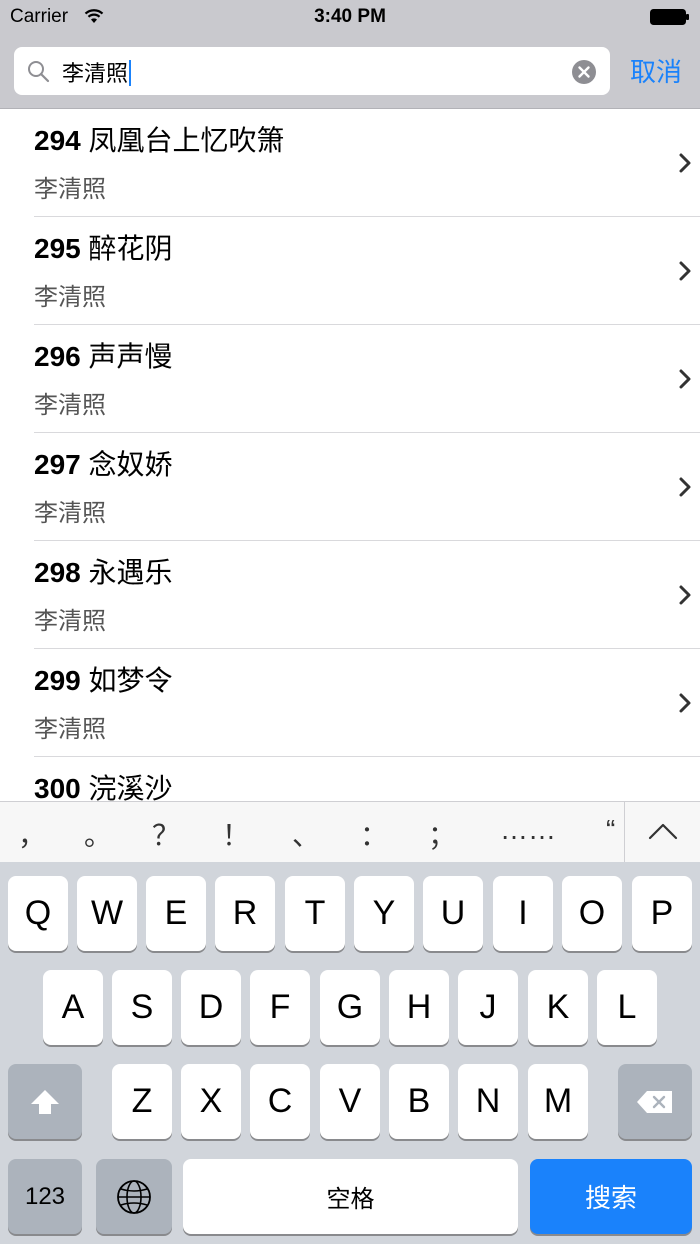 This screenshot has height=1244, width=700. What do you see at coordinates (350, 1007) in the screenshot?
I see `key-g: G` at bounding box center [350, 1007].